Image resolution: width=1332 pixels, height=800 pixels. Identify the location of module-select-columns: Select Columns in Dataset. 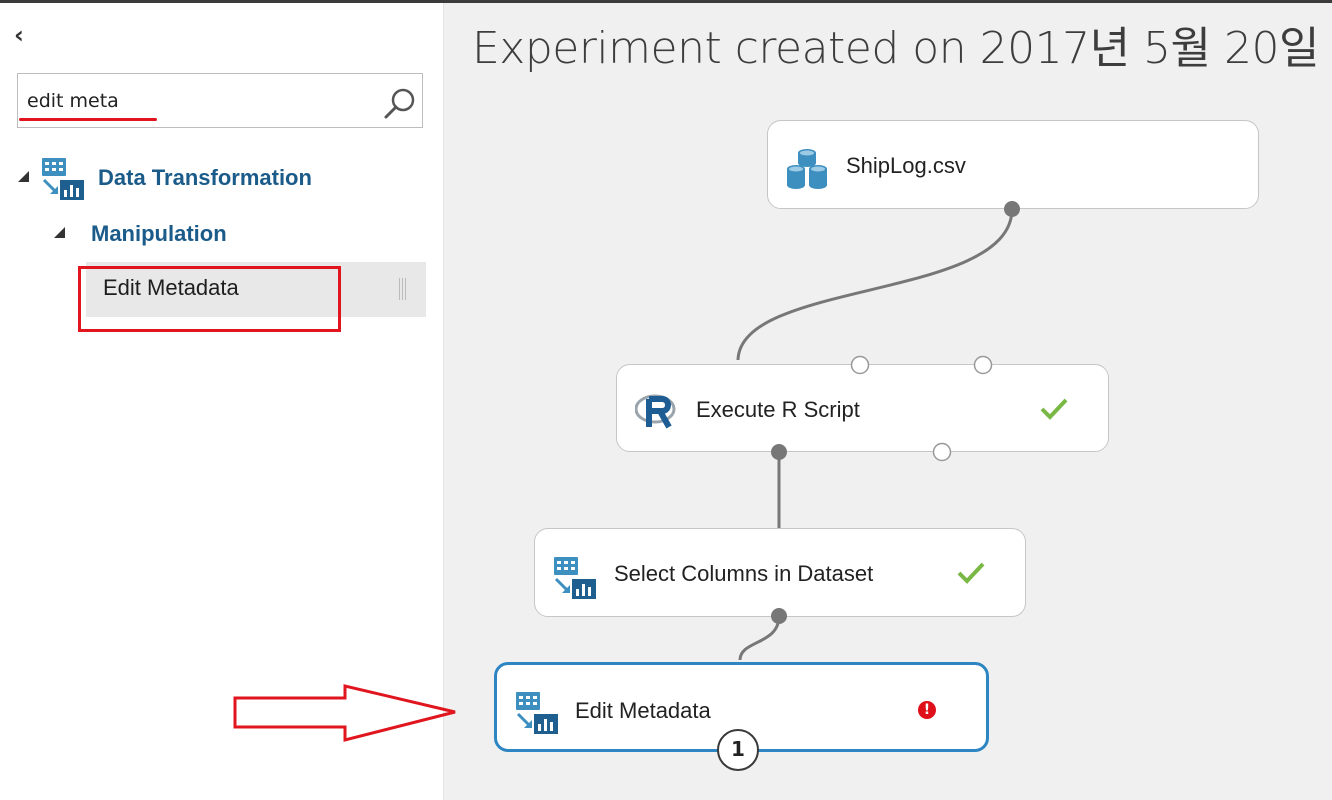
(780, 572).